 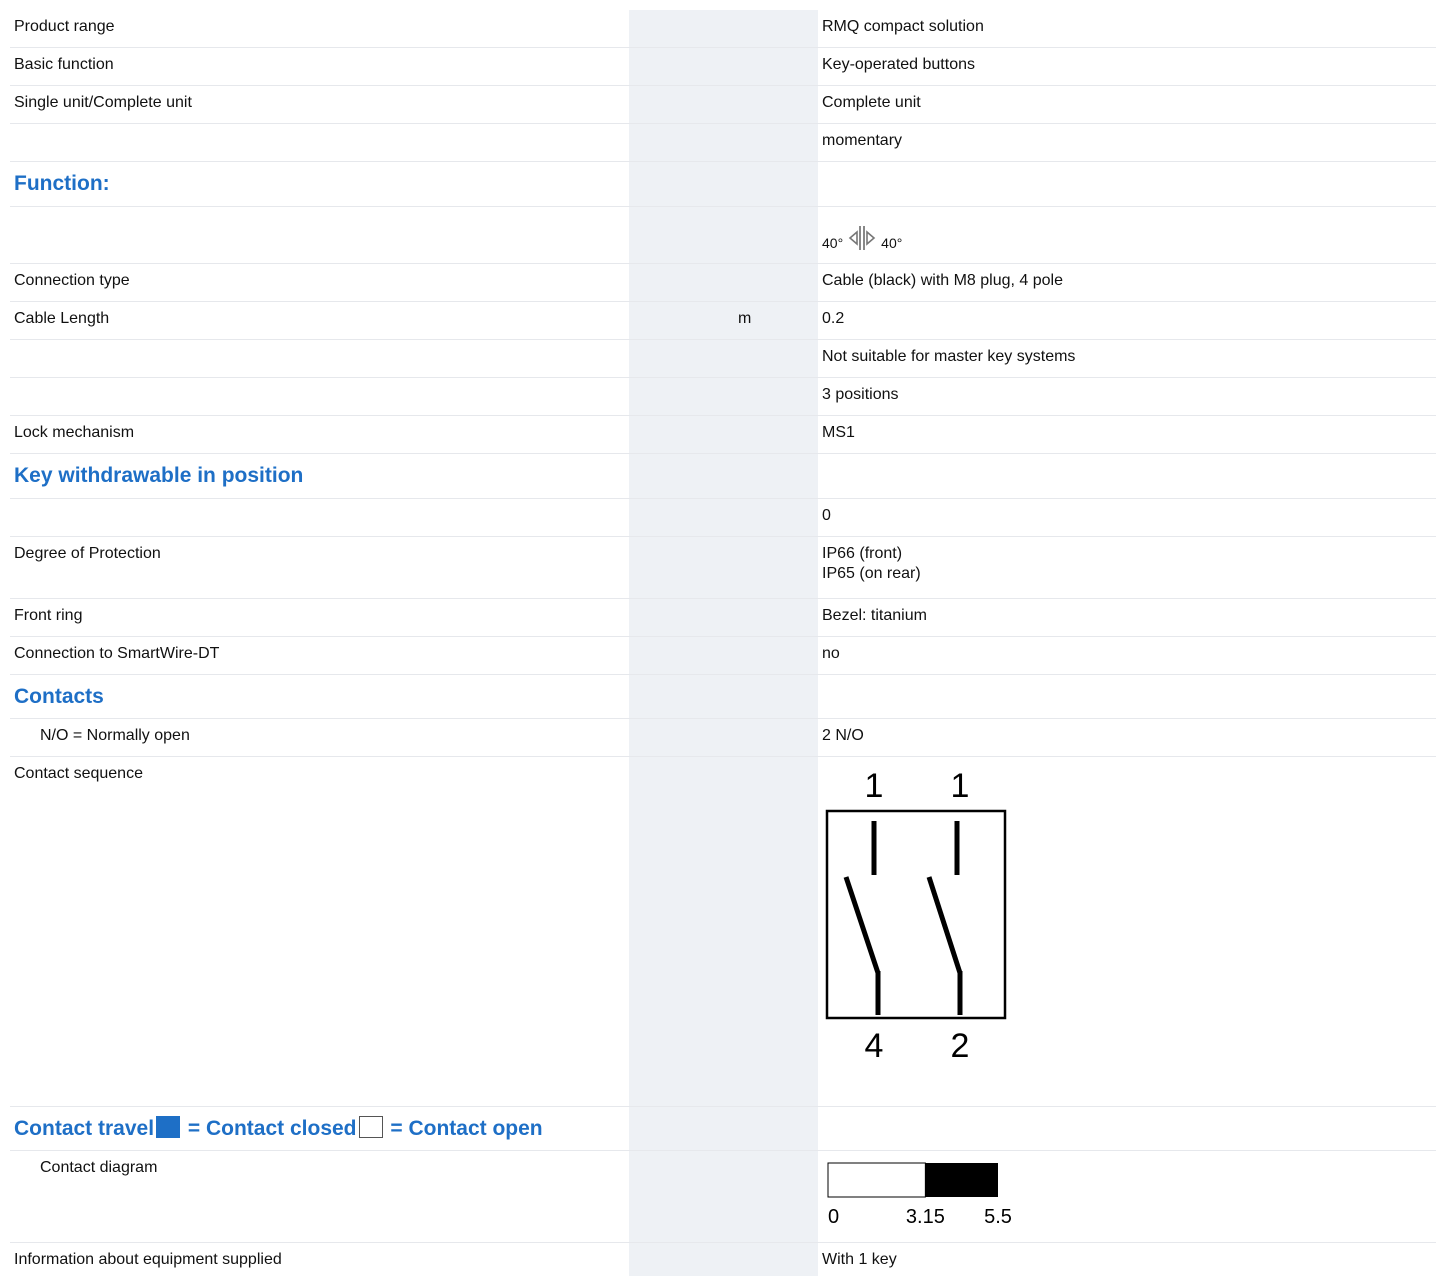 I want to click on row-value: 3 positions, so click(x=860, y=394).